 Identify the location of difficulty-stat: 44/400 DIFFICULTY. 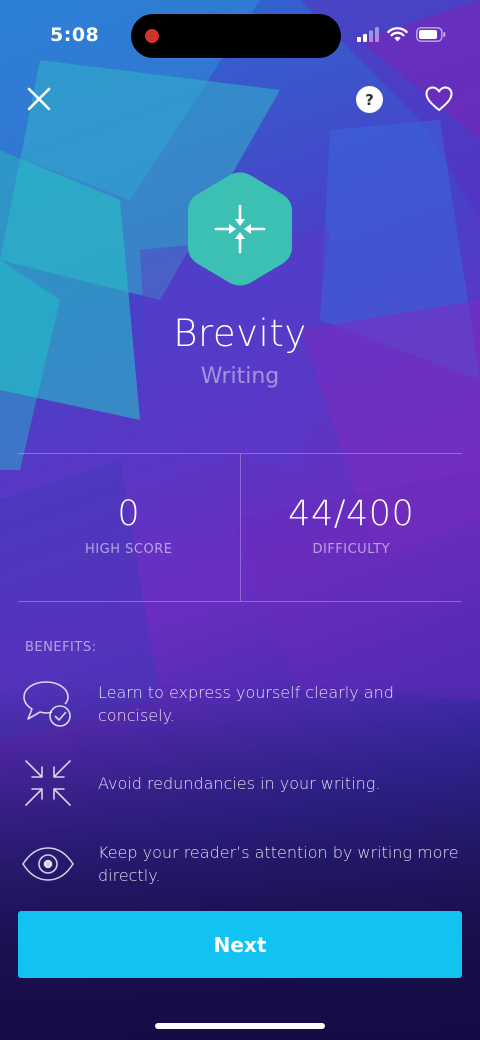
(351, 527).